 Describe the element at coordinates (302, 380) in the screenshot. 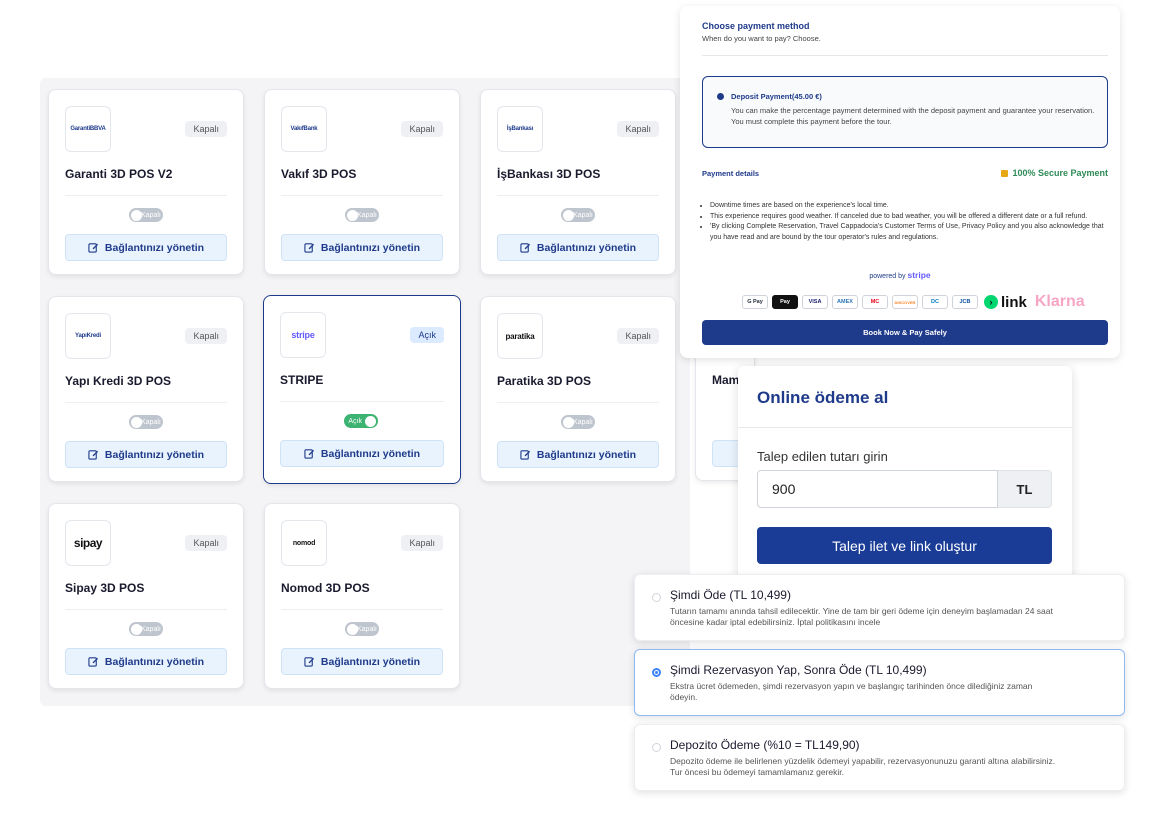

I see `card-title: STRIPE` at that location.